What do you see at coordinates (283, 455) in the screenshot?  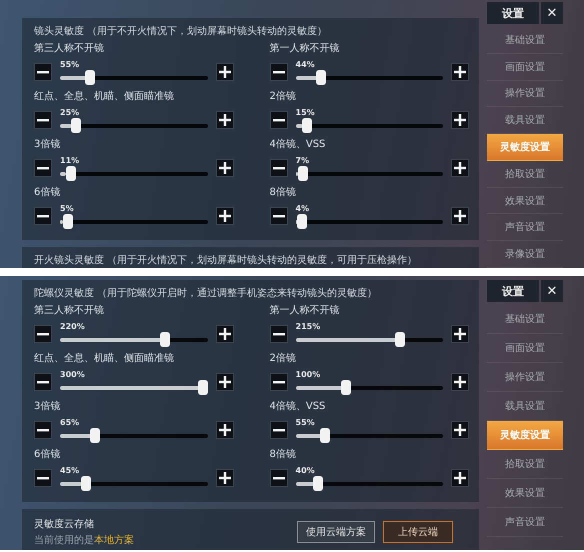 I see `slider-label: 8倍镜` at bounding box center [283, 455].